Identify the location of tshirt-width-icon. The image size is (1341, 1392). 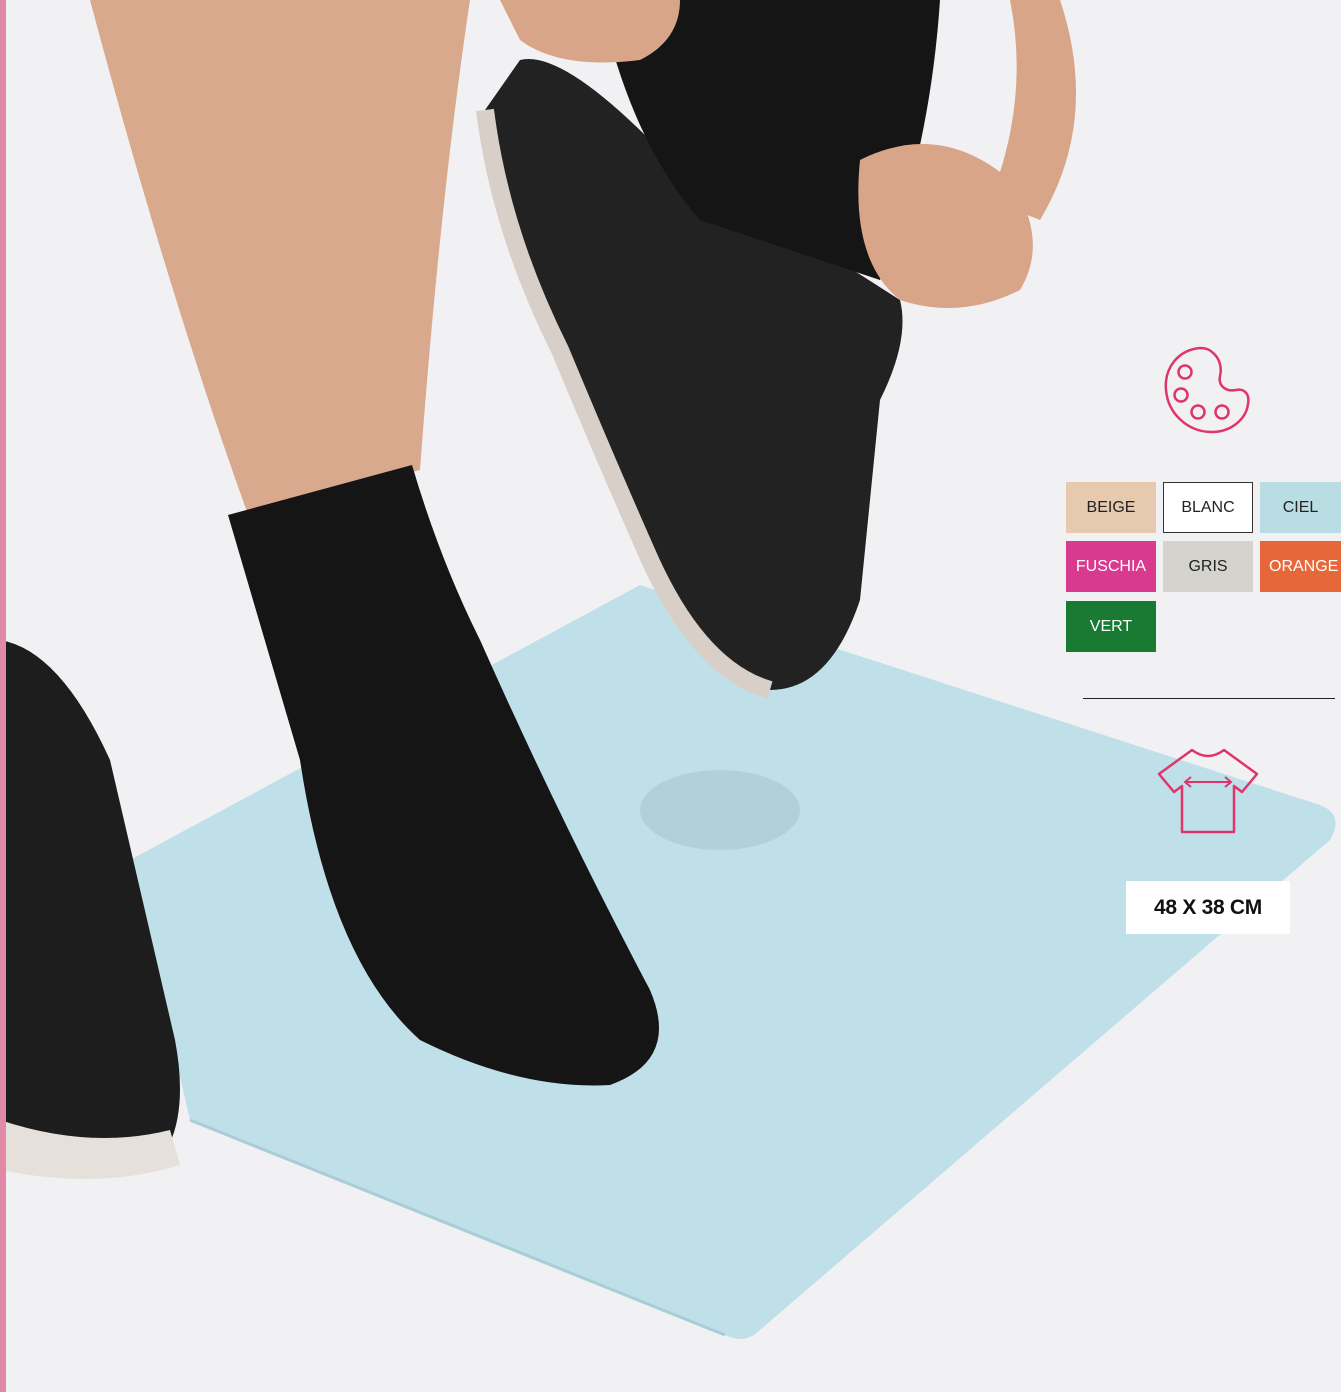
(1208, 791).